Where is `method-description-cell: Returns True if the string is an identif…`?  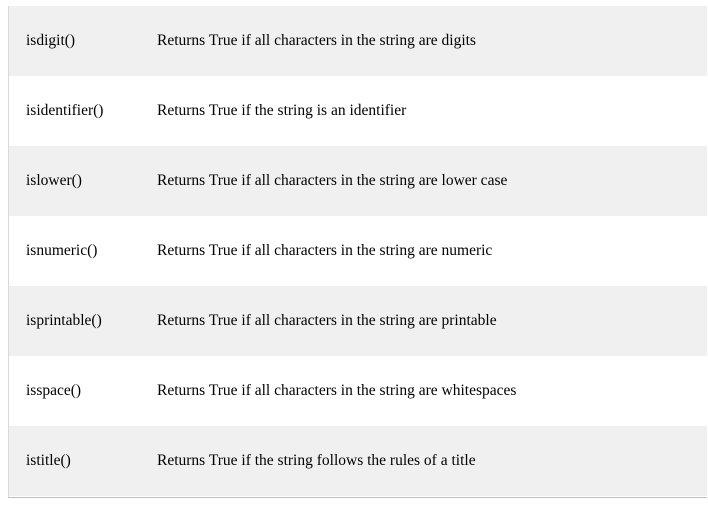 method-description-cell: Returns True if the string is an identif… is located at coordinates (432, 111).